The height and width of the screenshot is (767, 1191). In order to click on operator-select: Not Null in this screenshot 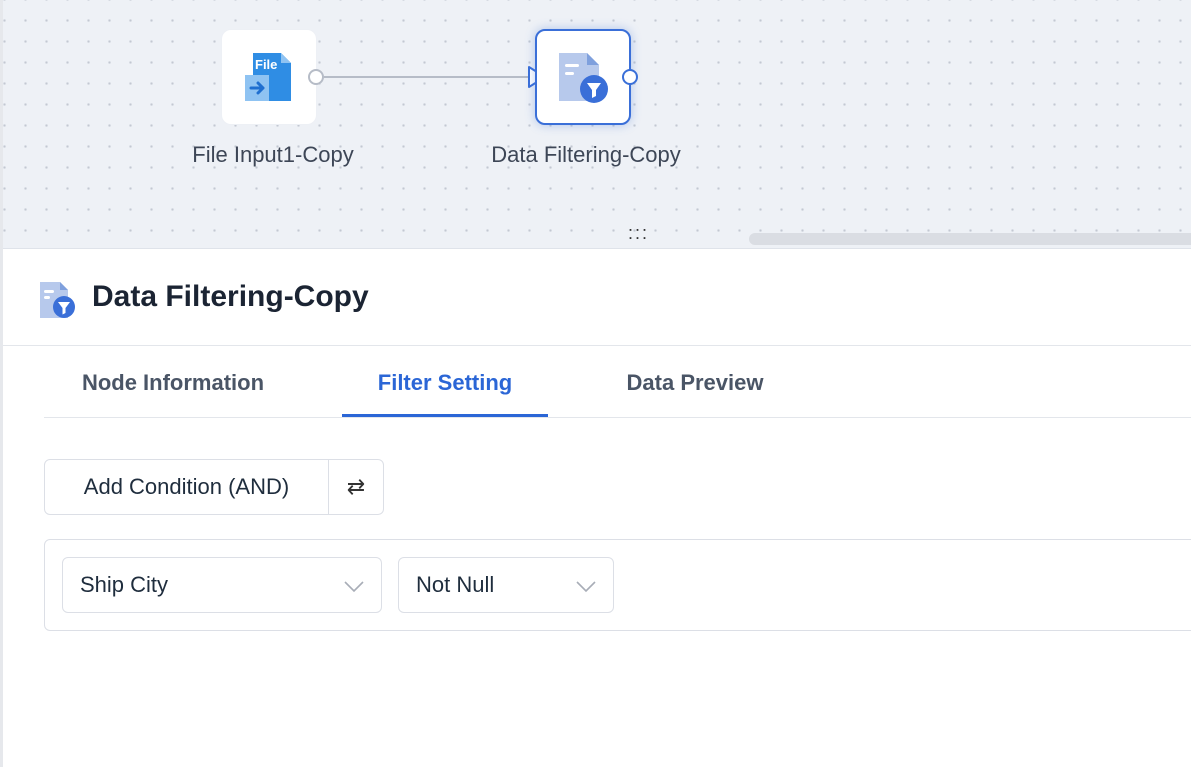, I will do `click(506, 585)`.